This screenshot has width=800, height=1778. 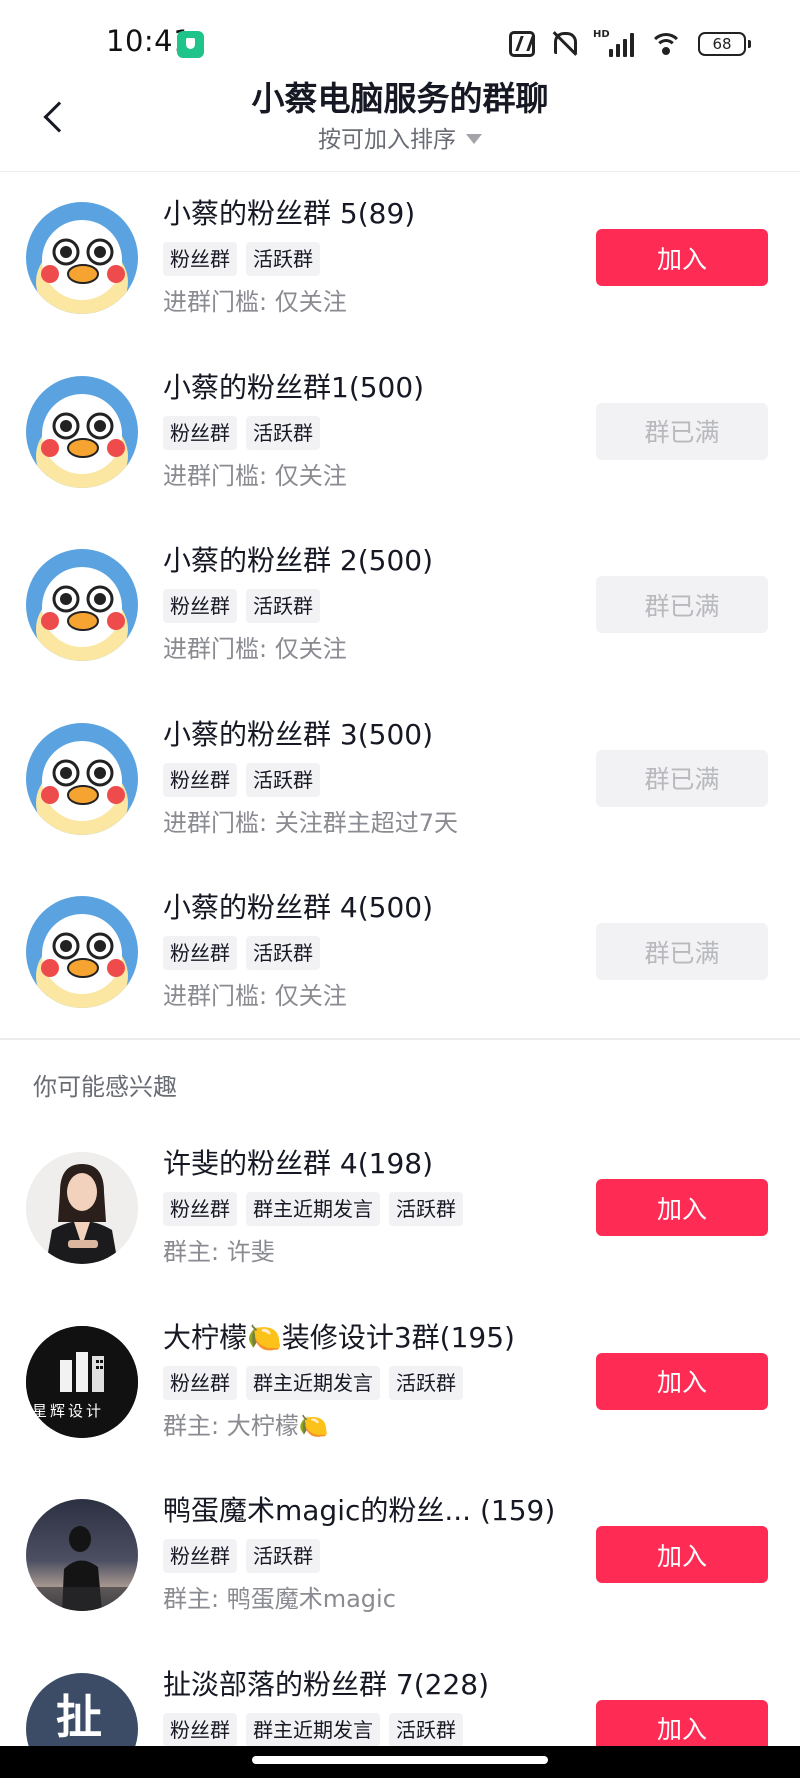 I want to click on group-name: 小蔡的粉丝群1(500), so click(x=294, y=387).